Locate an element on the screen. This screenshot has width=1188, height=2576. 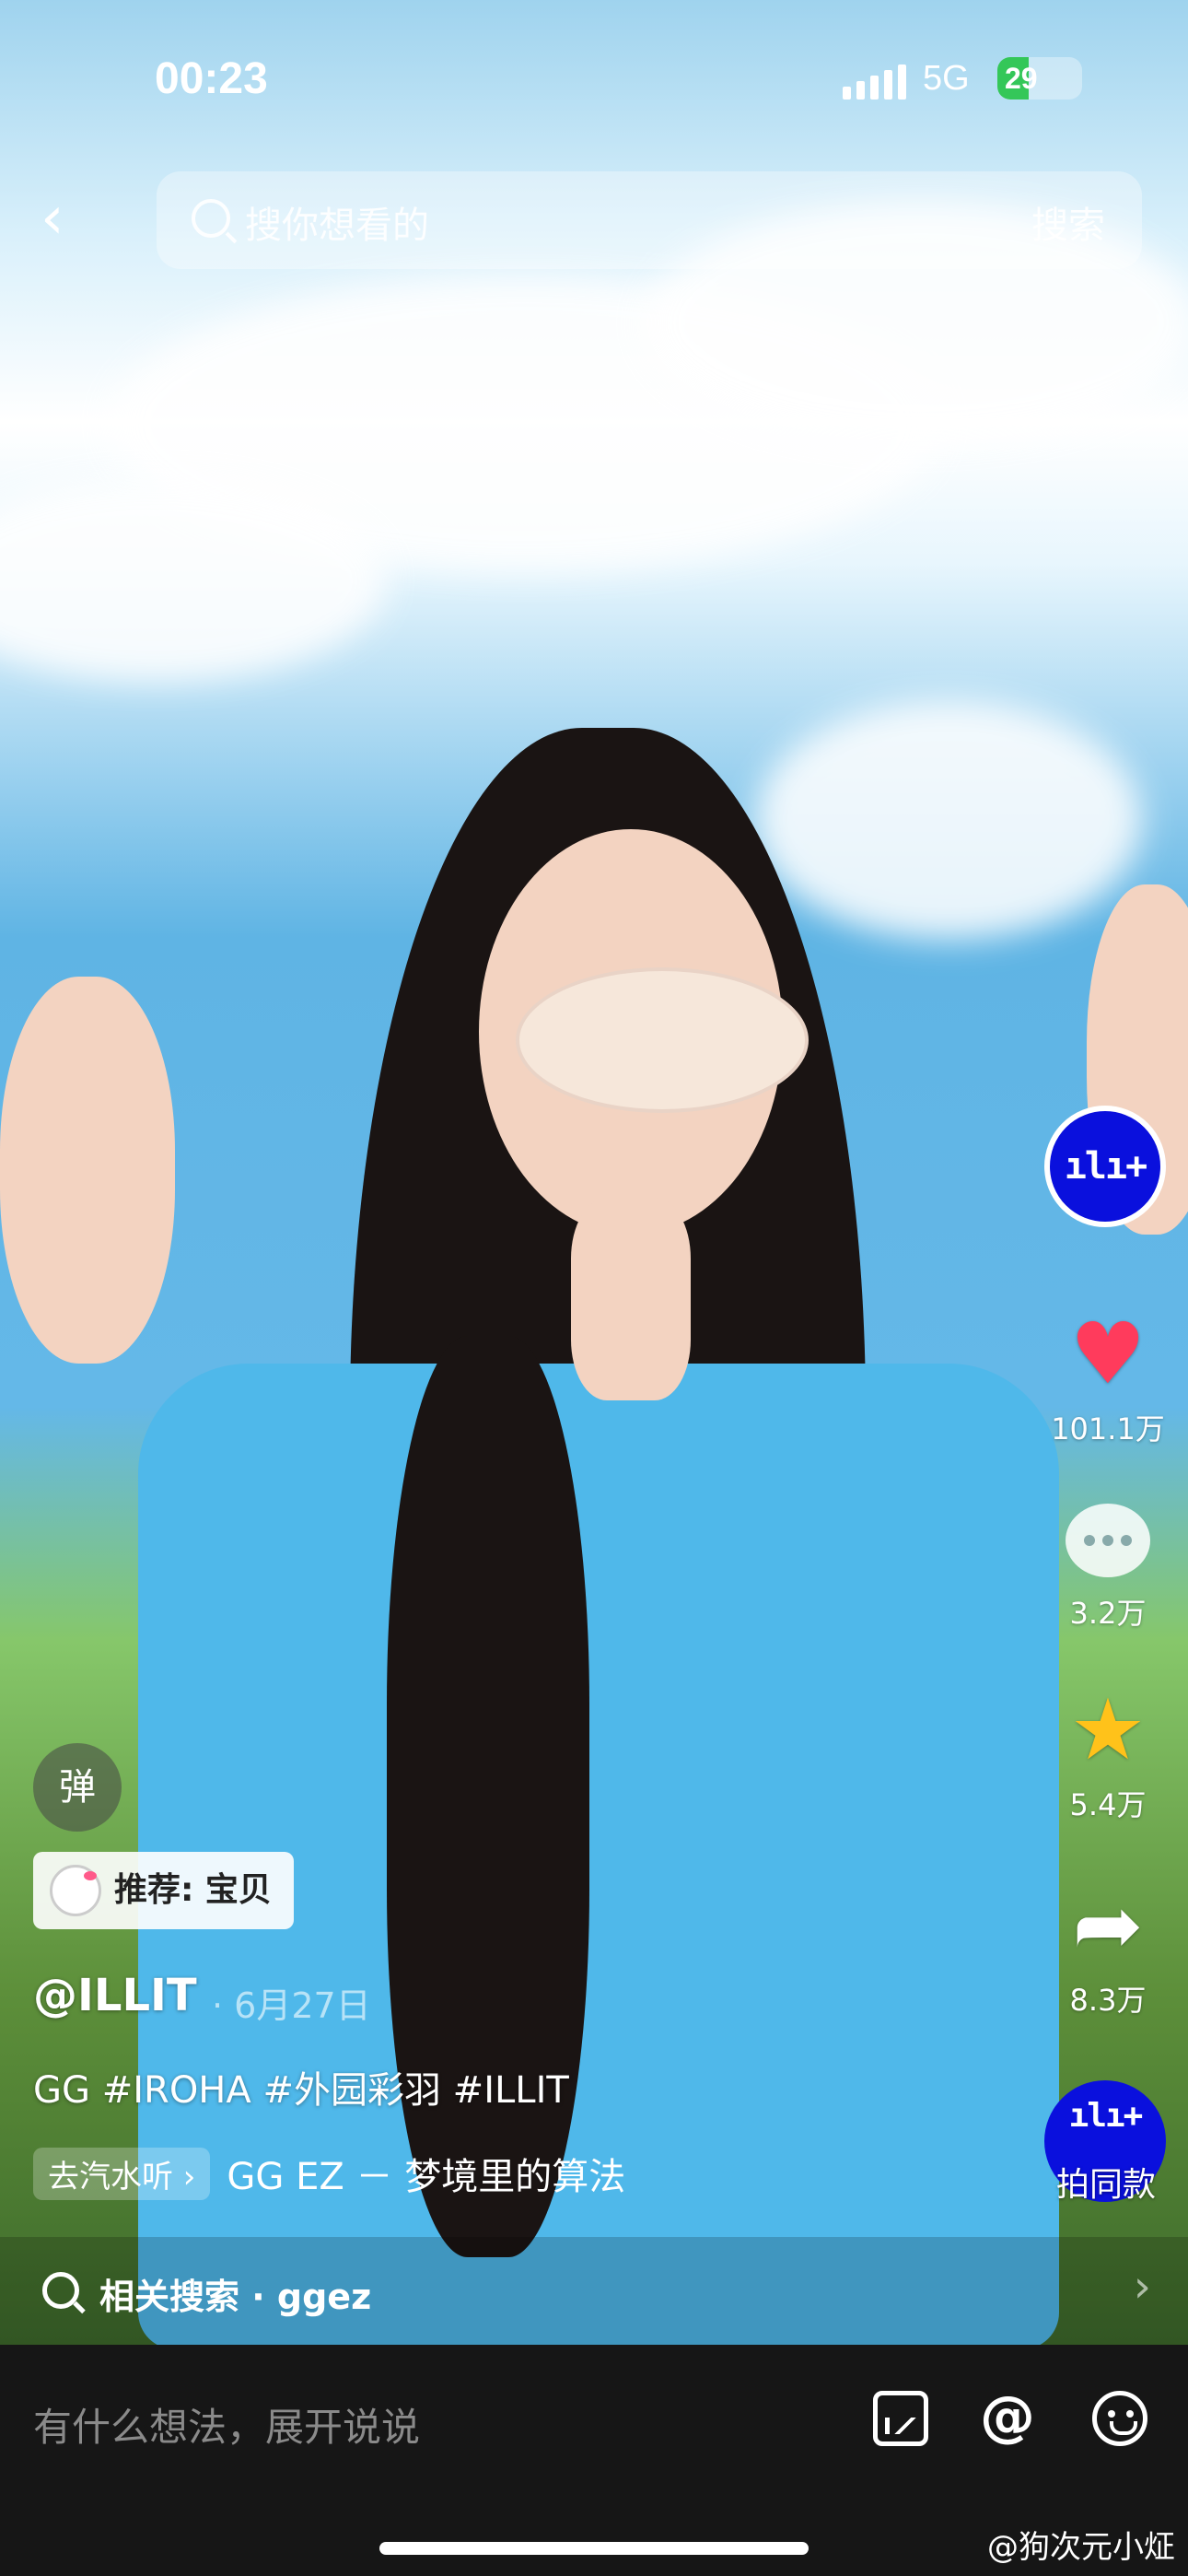
same-style-logo: ılı+ is located at coordinates (1106, 2116).